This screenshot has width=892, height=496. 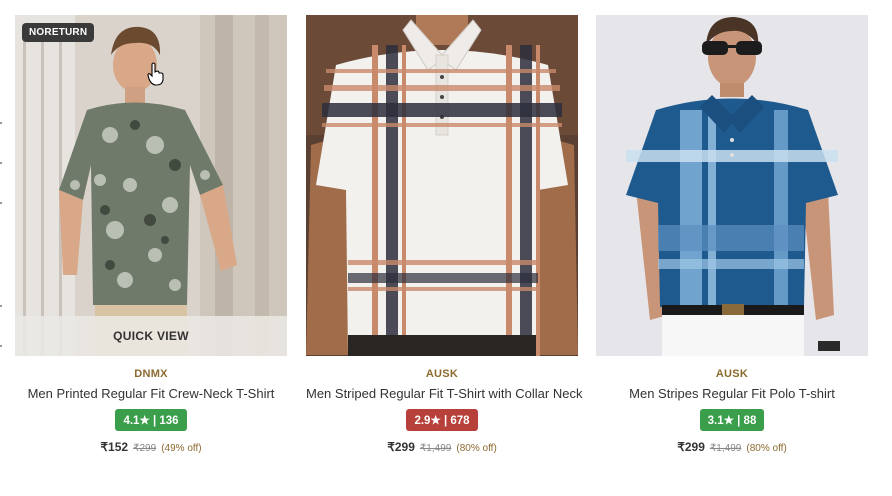 I want to click on product-brand: DNMX, so click(x=151, y=374).